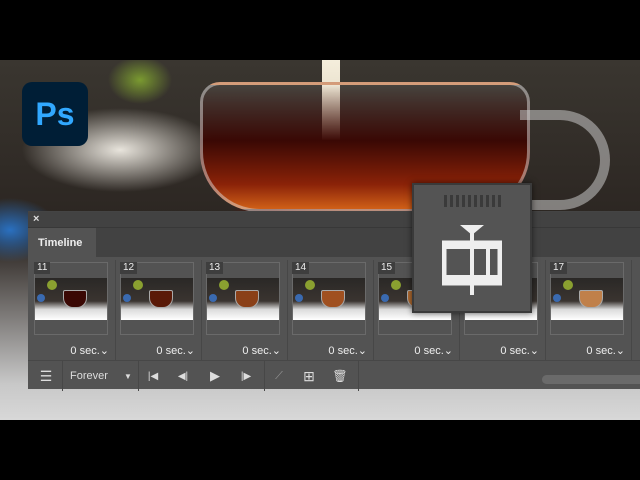 This screenshot has height=480, width=640. I want to click on tween-icon: ⟋, so click(279, 376).